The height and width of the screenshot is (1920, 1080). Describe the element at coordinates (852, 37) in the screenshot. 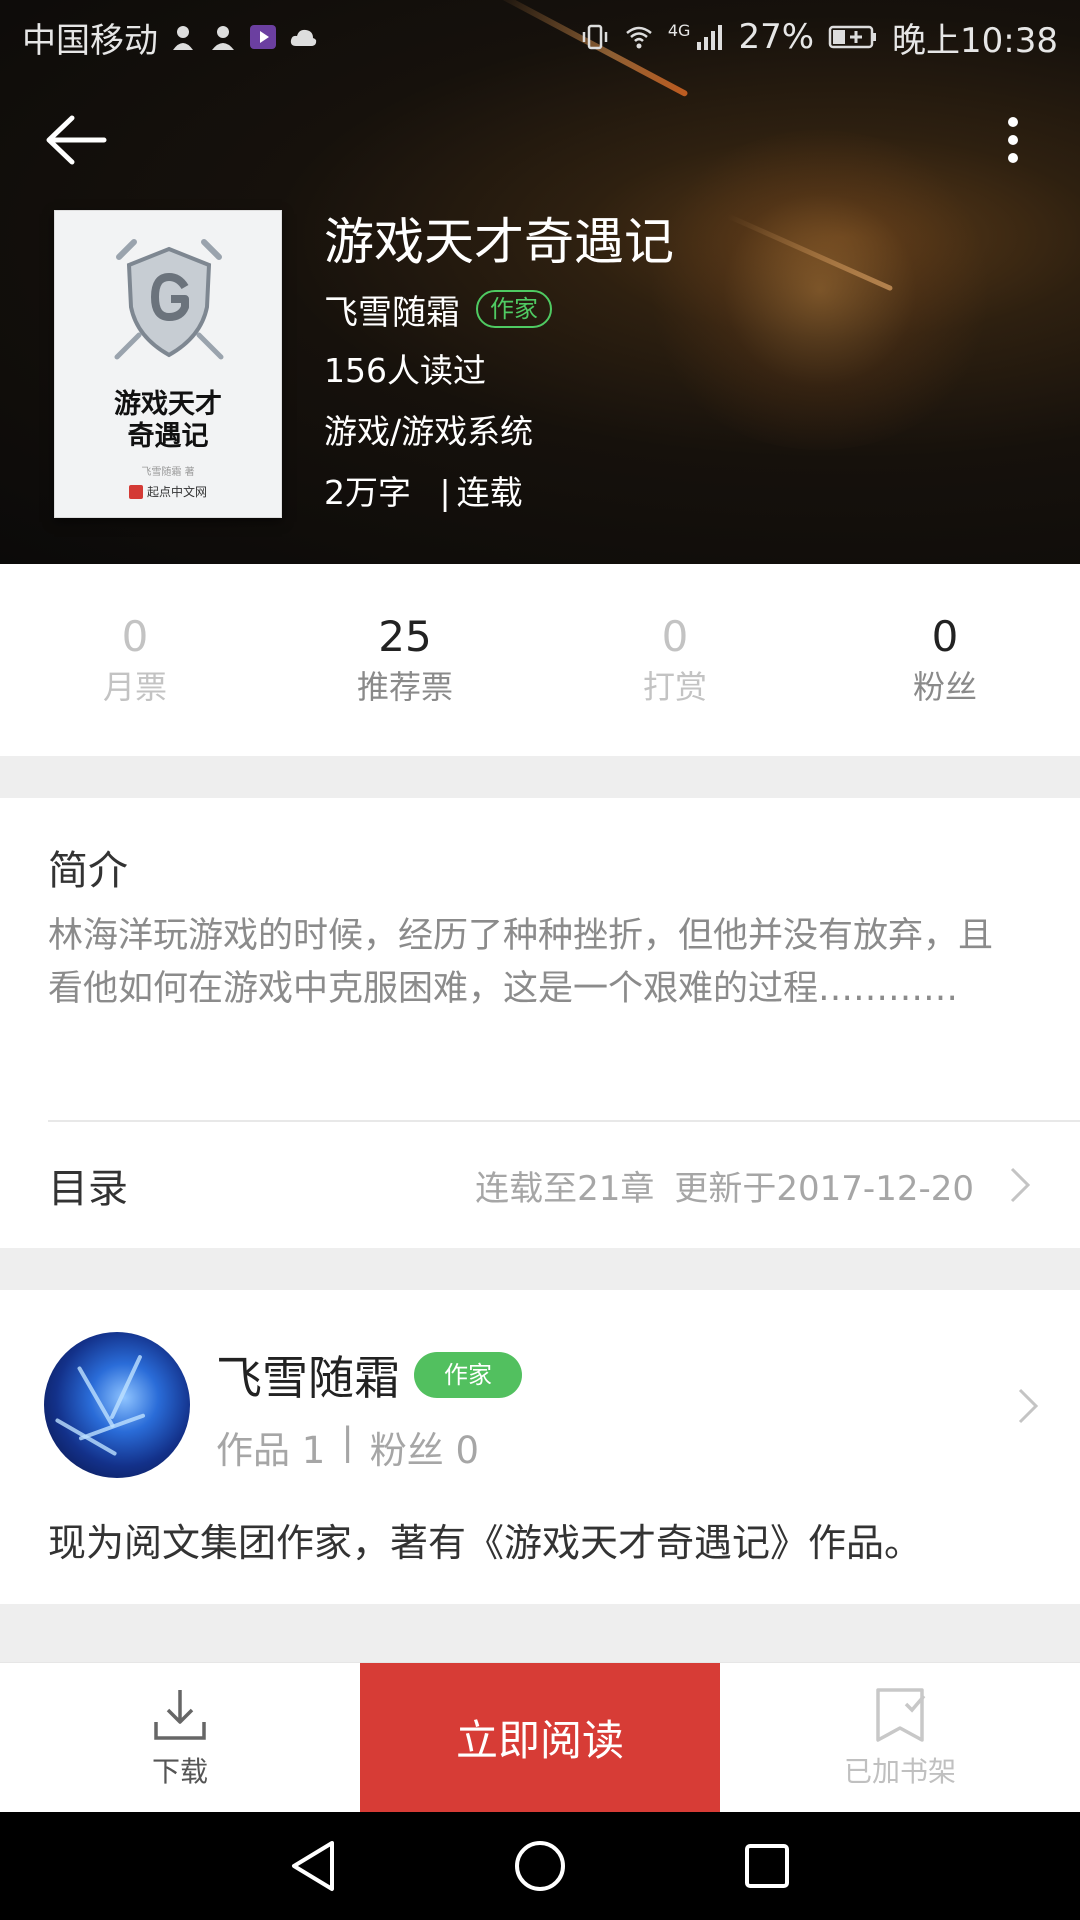

I see `battery-charging-icon` at that location.